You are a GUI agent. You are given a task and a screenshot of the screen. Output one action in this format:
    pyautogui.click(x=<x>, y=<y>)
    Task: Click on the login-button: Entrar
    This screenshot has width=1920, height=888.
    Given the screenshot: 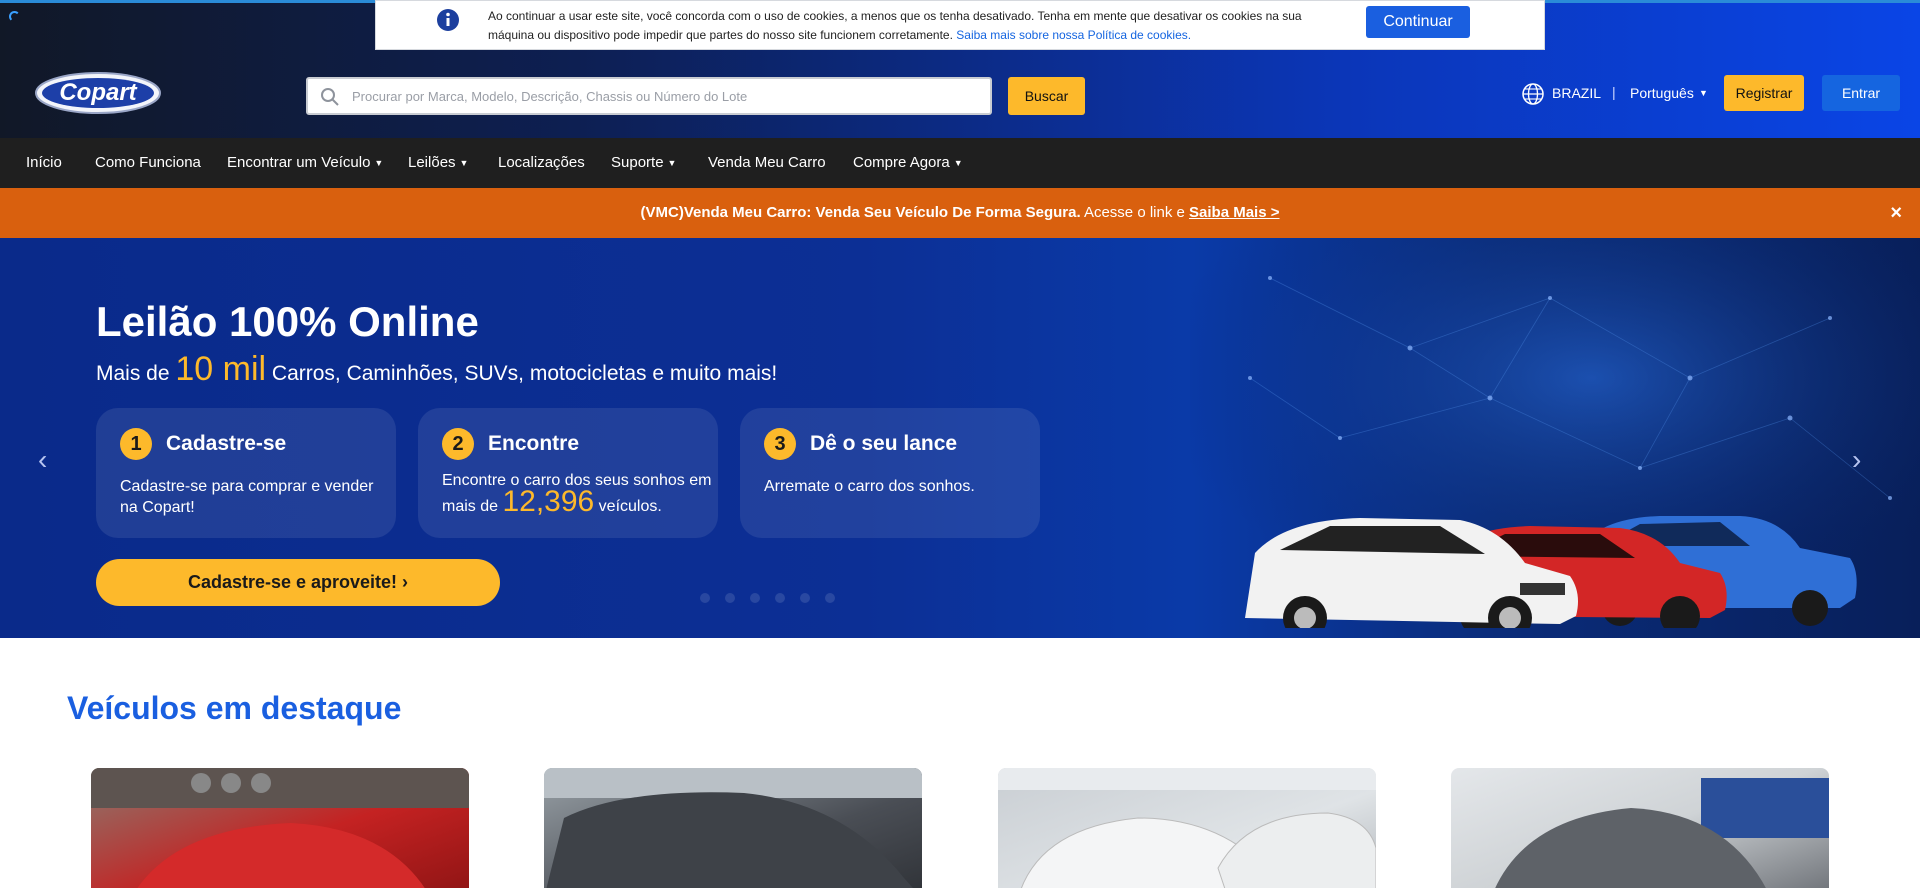 What is the action you would take?
    pyautogui.click(x=1861, y=93)
    